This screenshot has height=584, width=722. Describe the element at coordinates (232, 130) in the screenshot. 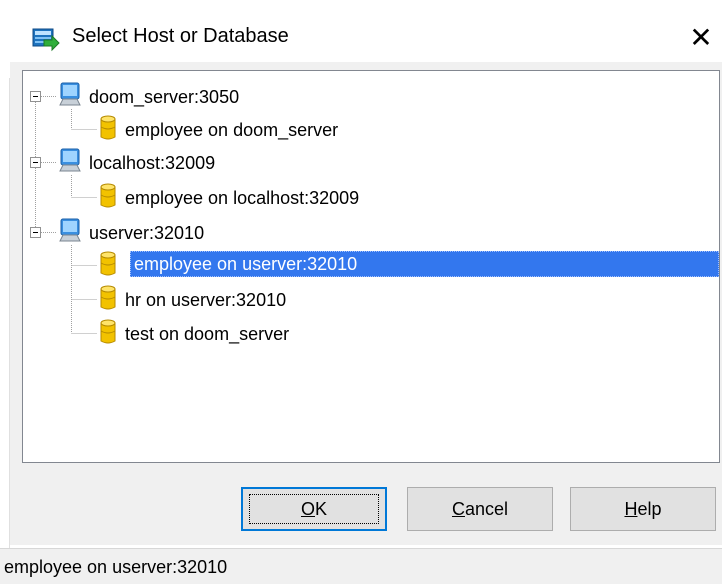

I see `database-label: employee on doom_server` at that location.